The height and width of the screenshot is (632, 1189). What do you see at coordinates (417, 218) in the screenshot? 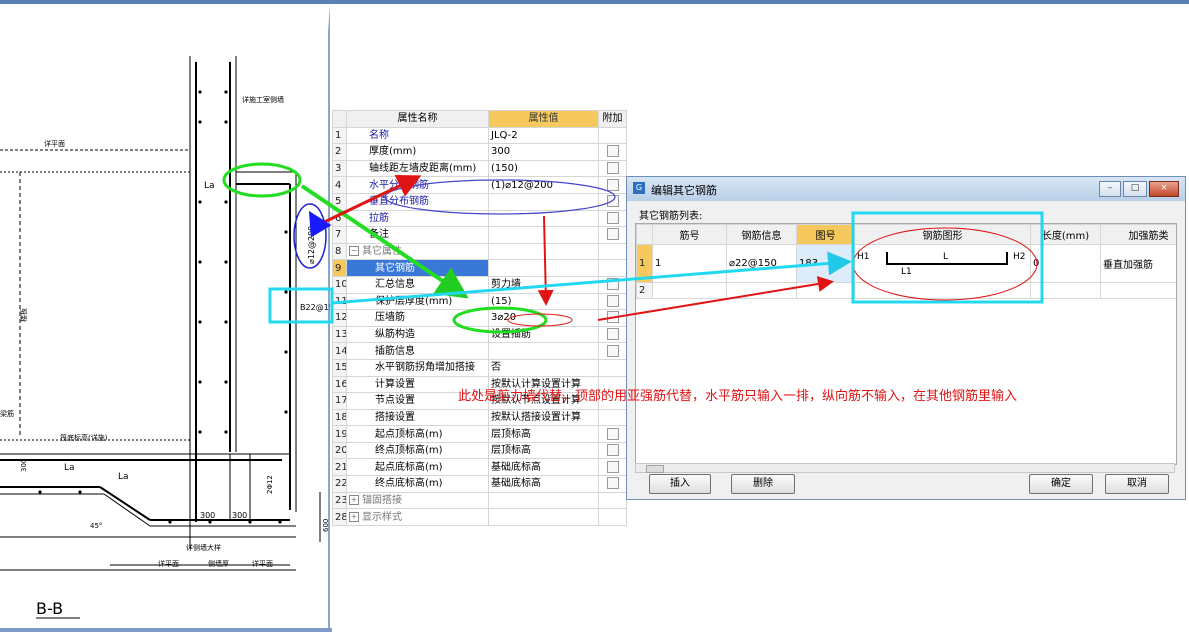
I see `property-name-cell: 拉筋` at bounding box center [417, 218].